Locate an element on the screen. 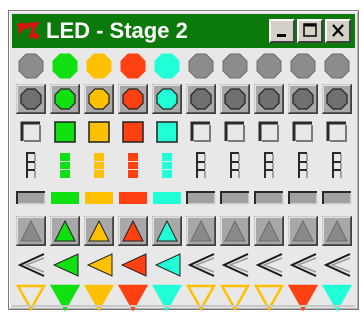  minimize-button is located at coordinates (282, 31).